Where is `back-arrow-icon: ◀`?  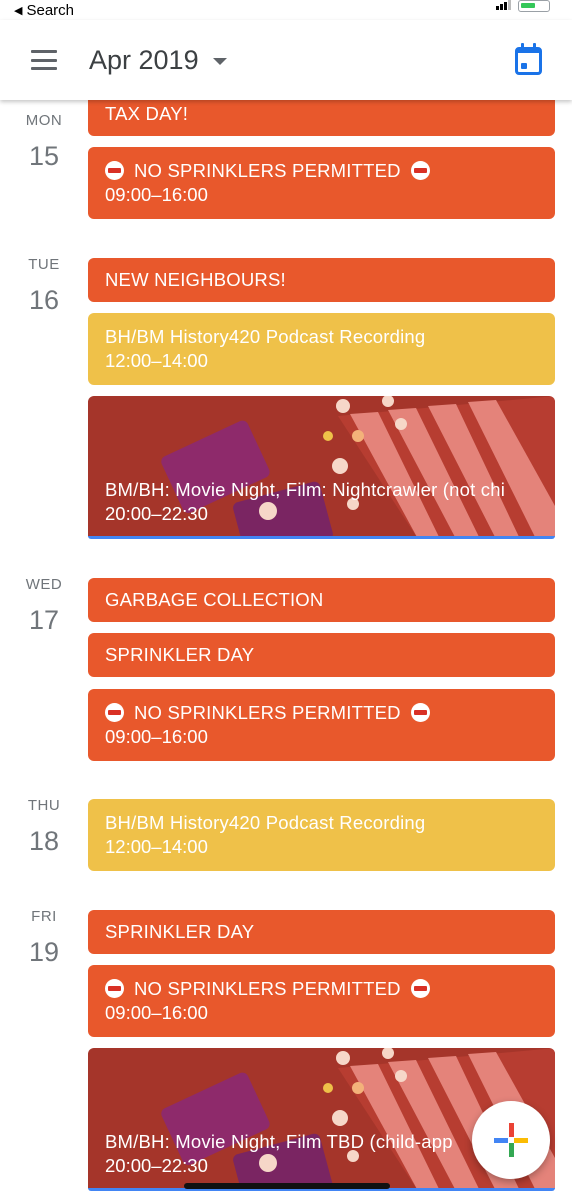
back-arrow-icon: ◀ is located at coordinates (18, 10).